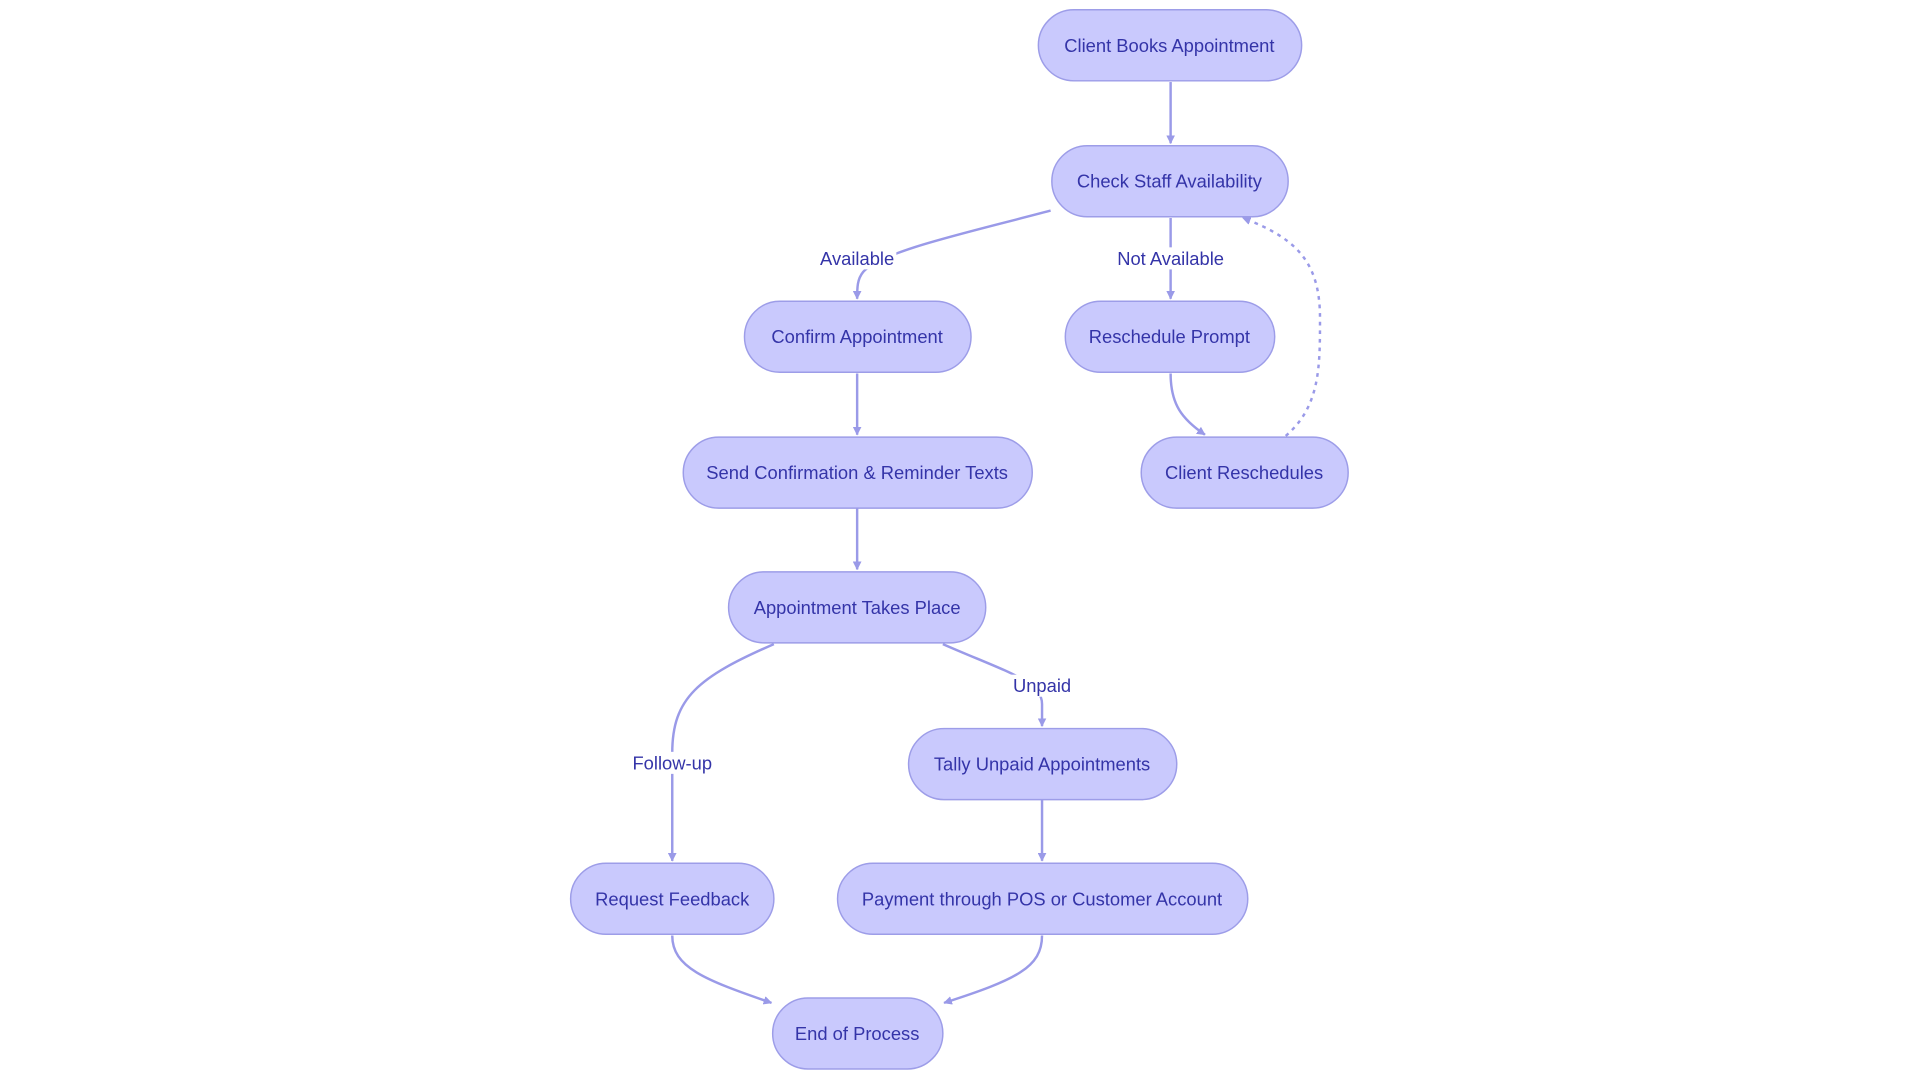 This screenshot has height=1080, width=1920. I want to click on node-end-of-process: End of Process, so click(857, 1033).